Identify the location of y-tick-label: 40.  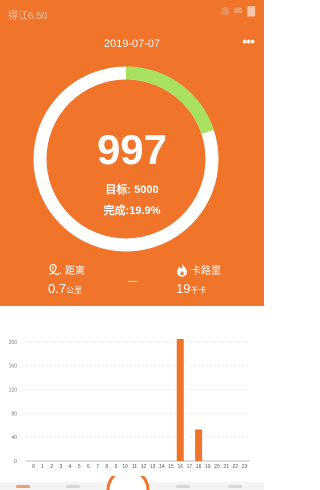
(14, 438).